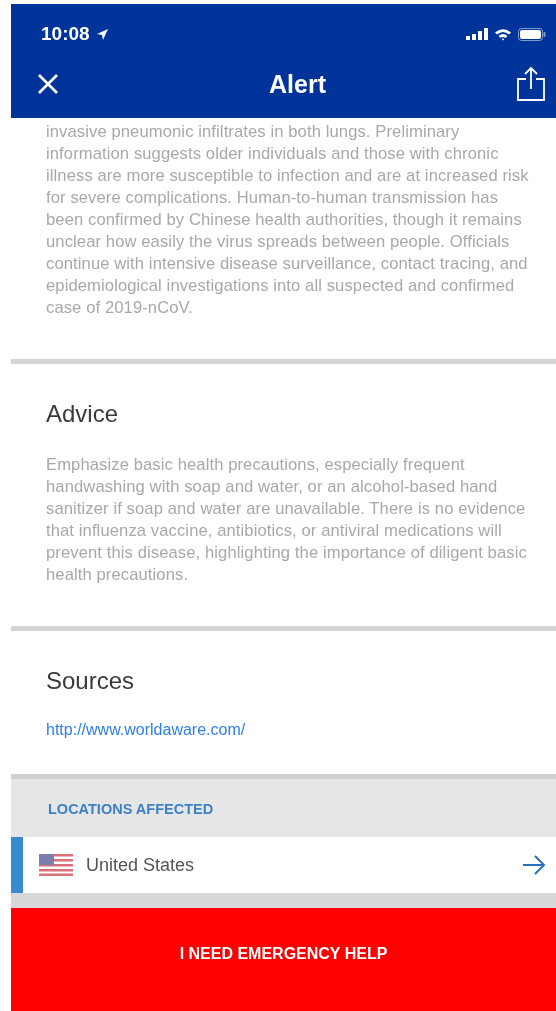 The width and height of the screenshot is (556, 1011). What do you see at coordinates (477, 34) in the screenshot?
I see `signal-icon` at bounding box center [477, 34].